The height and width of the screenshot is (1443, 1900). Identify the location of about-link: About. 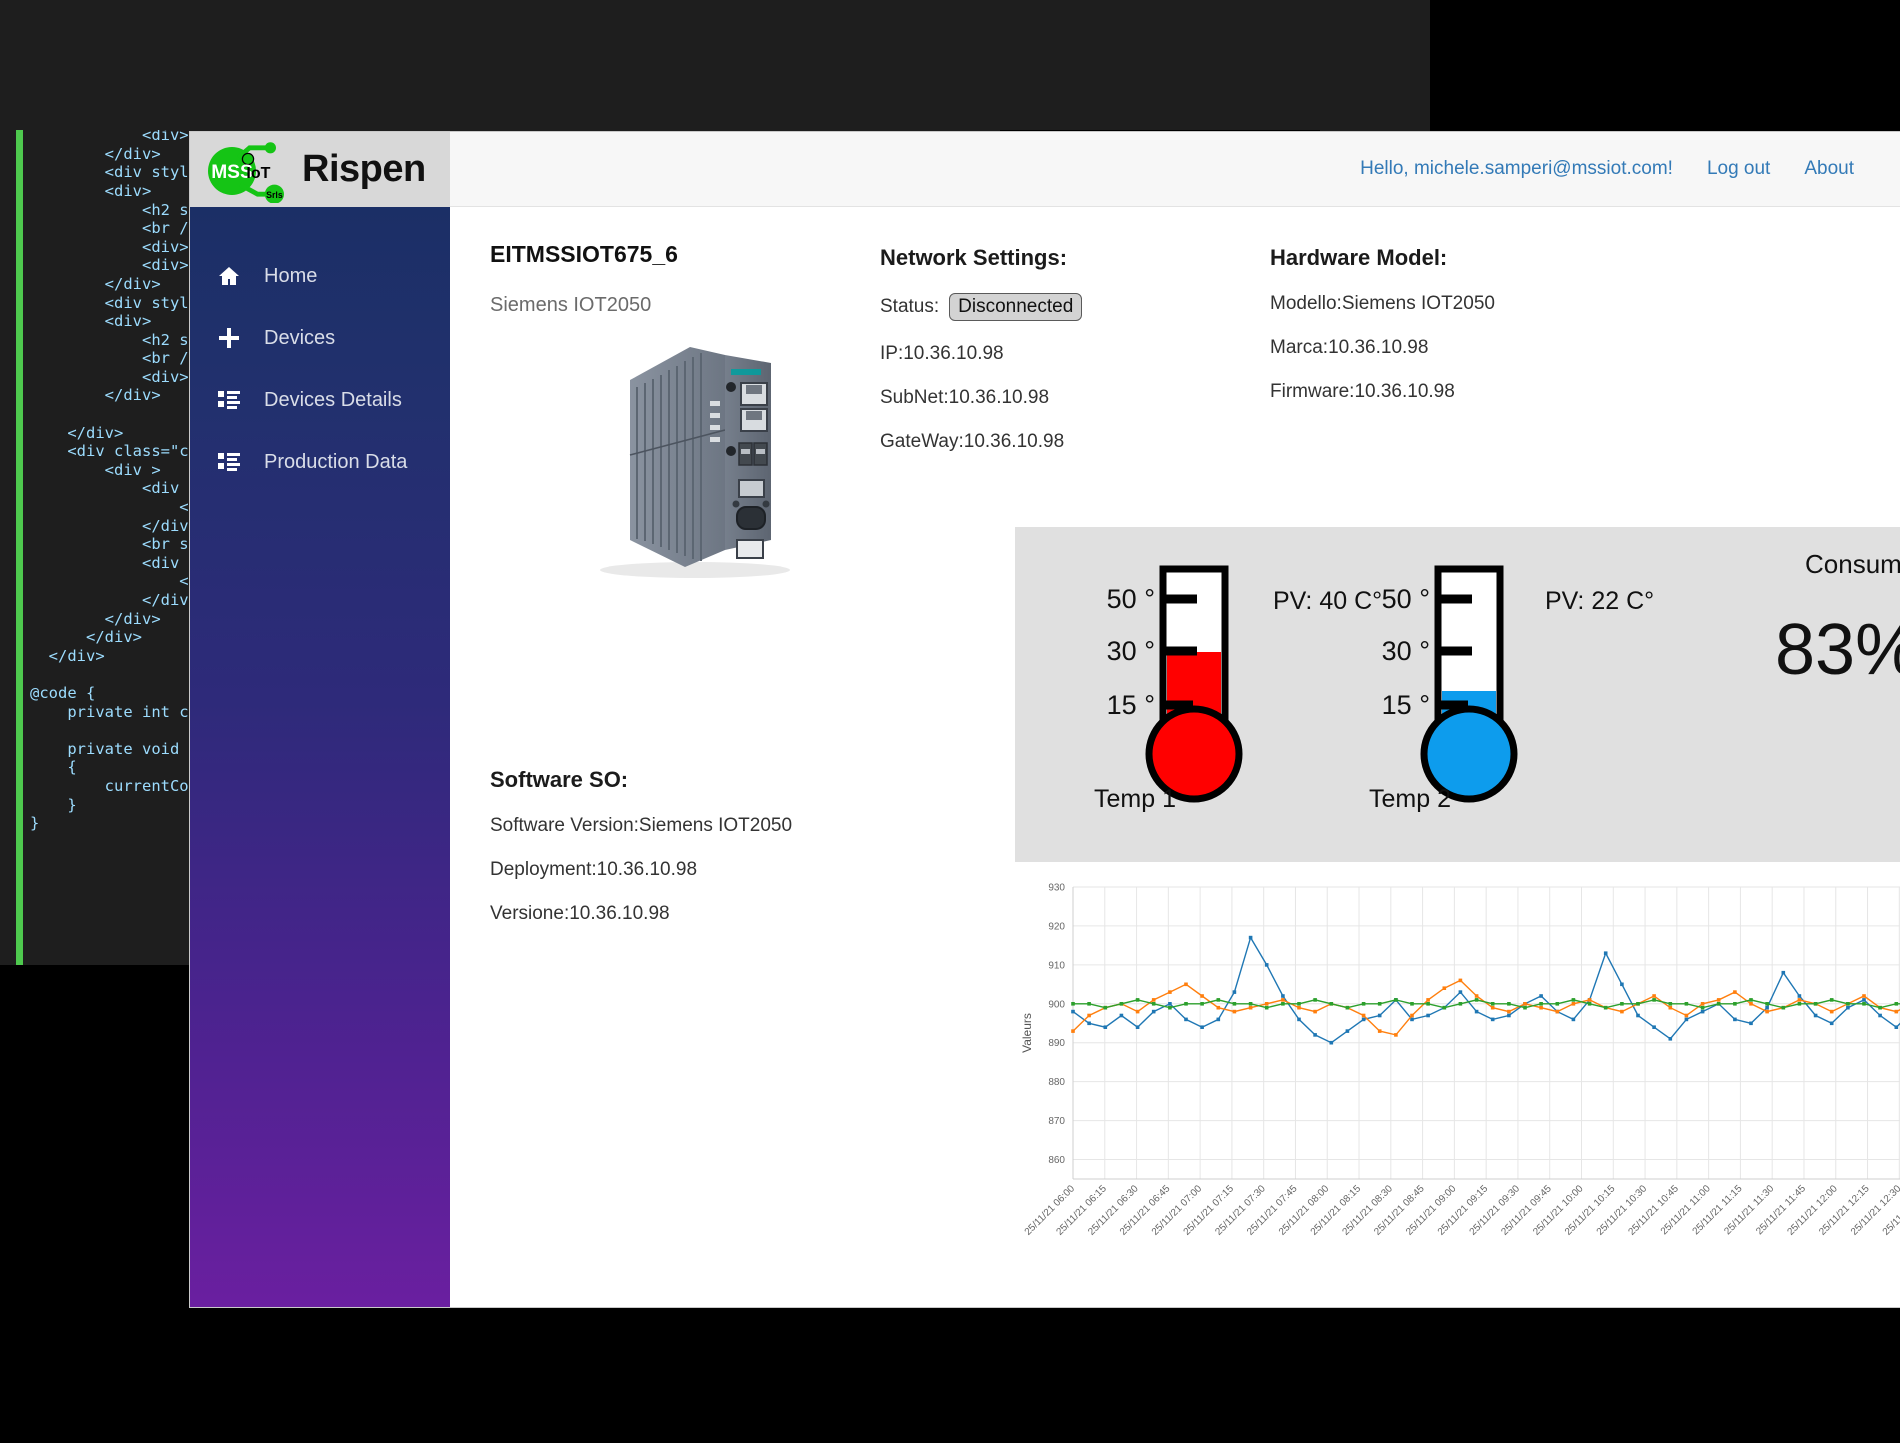
(1829, 169).